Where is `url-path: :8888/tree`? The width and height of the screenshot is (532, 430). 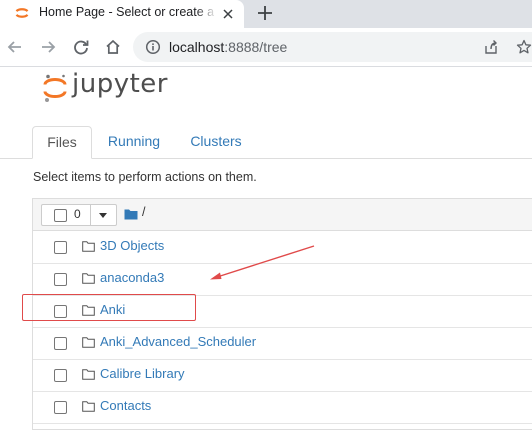 url-path: :8888/tree is located at coordinates (256, 47).